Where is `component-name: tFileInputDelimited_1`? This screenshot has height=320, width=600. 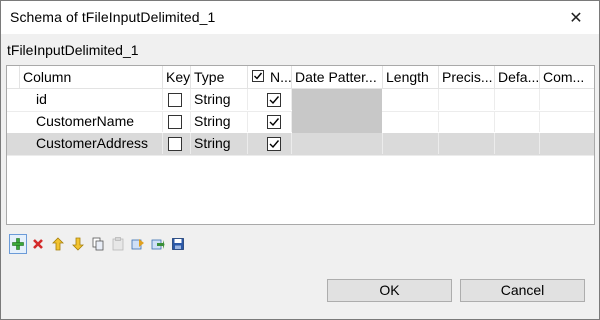 component-name: tFileInputDelimited_1 is located at coordinates (73, 50).